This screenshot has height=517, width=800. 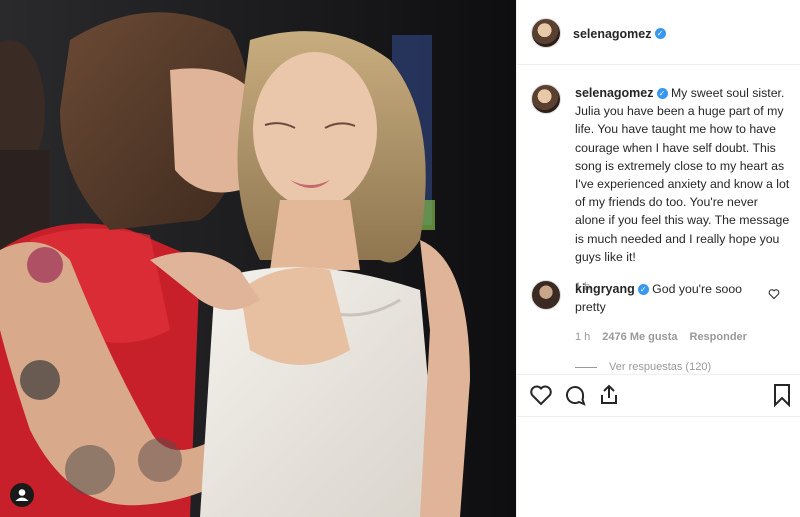 I want to click on bookmark-icon, so click(x=782, y=395).